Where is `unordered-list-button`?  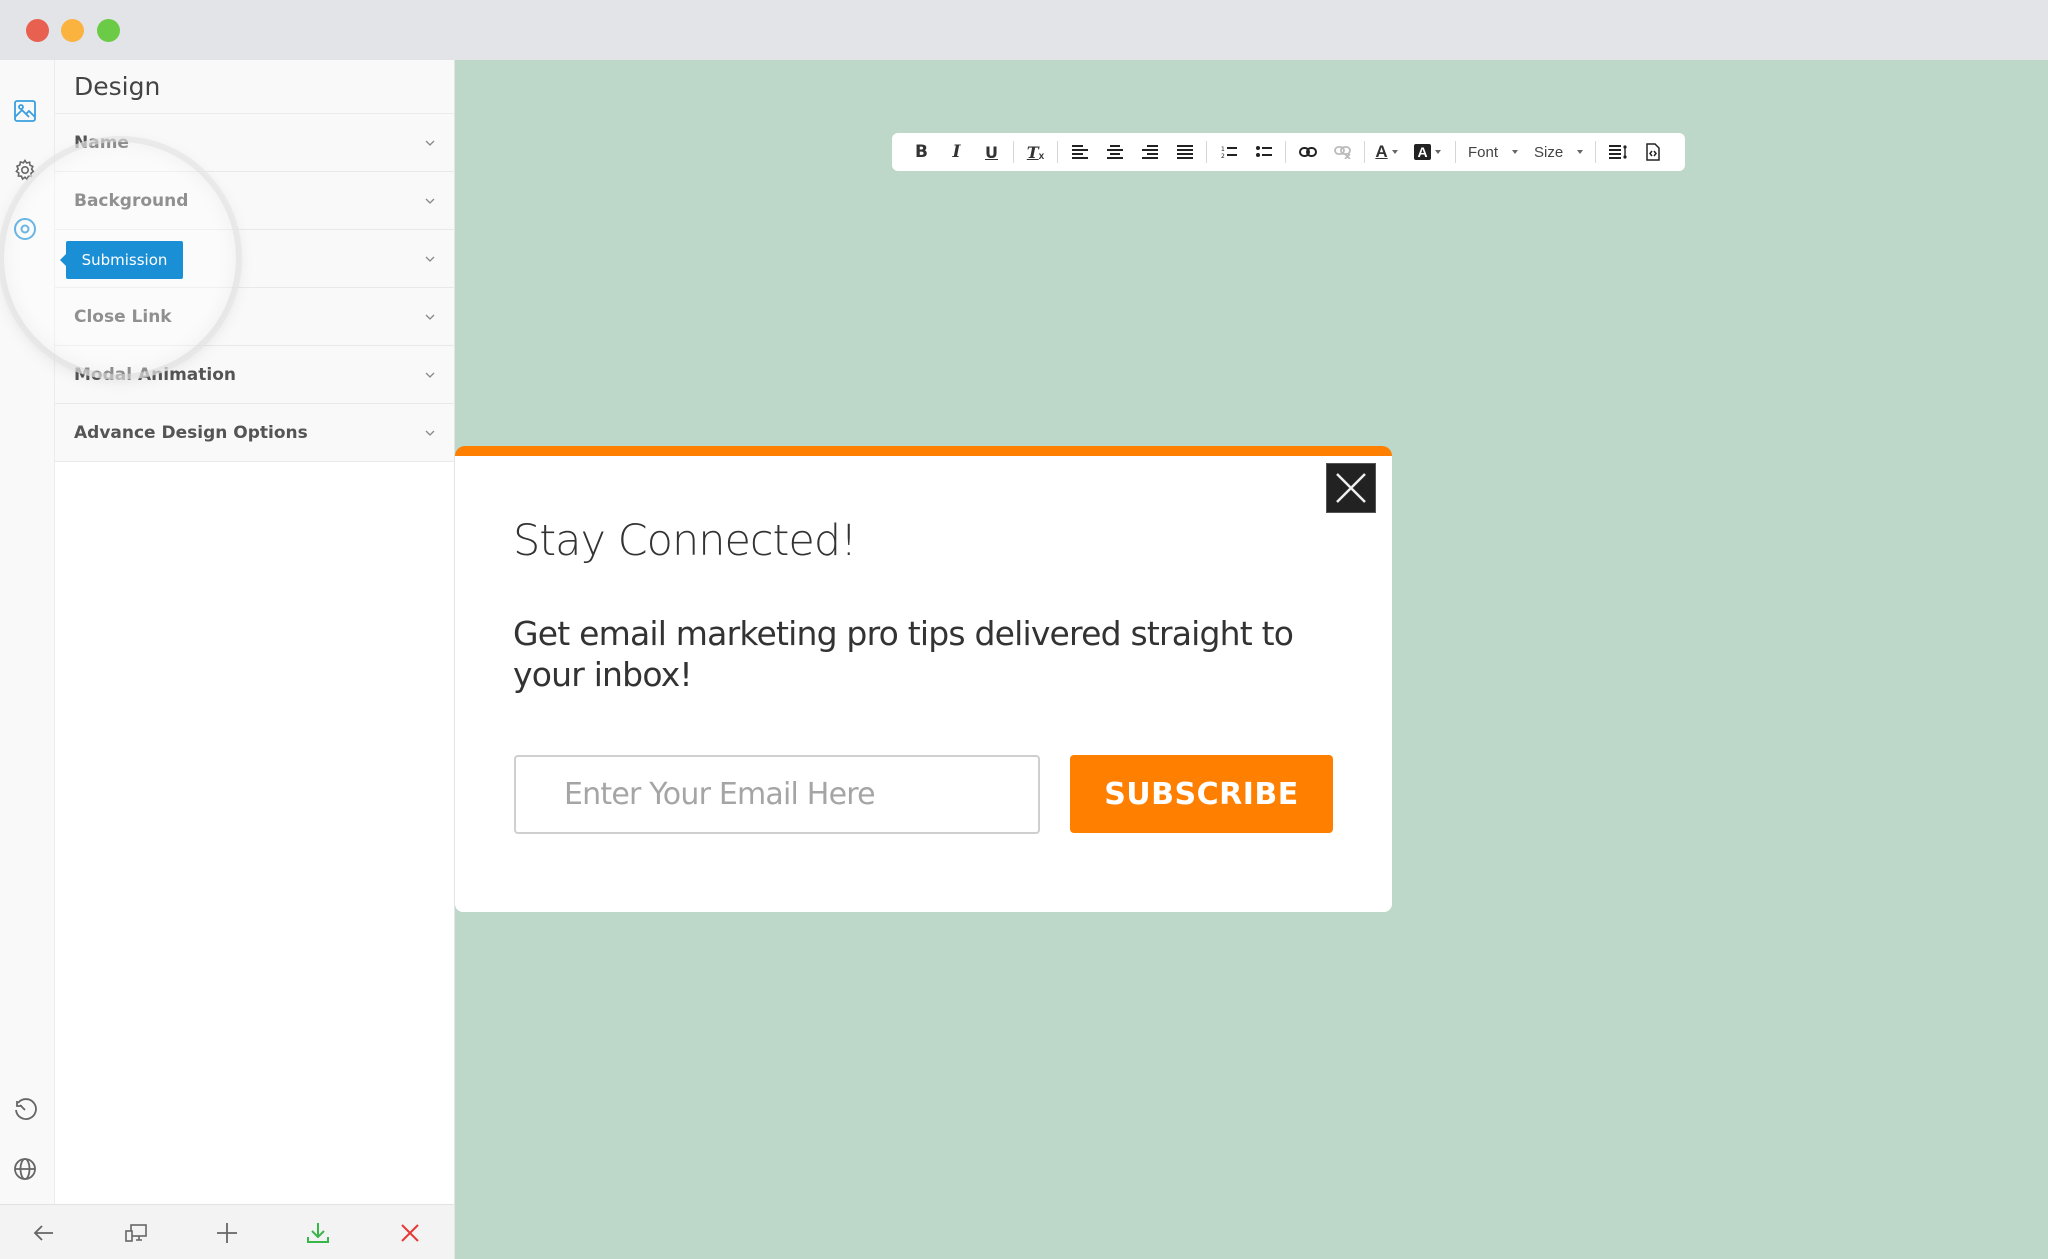
unordered-list-button is located at coordinates (1263, 152).